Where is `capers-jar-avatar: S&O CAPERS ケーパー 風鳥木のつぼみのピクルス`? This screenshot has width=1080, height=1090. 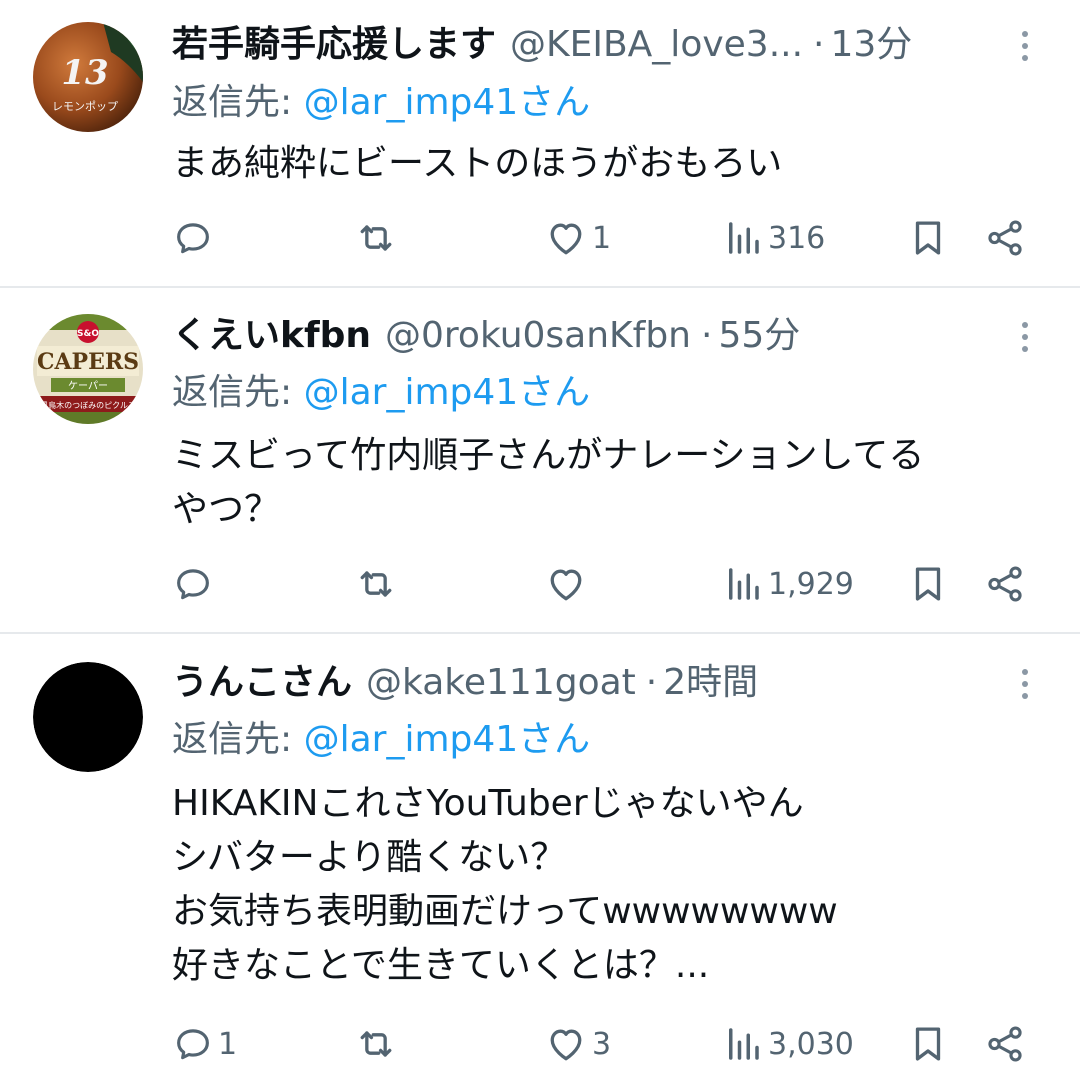
capers-jar-avatar: S&O CAPERS ケーパー 風鳥木のつぼみのピクルス is located at coordinates (88, 369).